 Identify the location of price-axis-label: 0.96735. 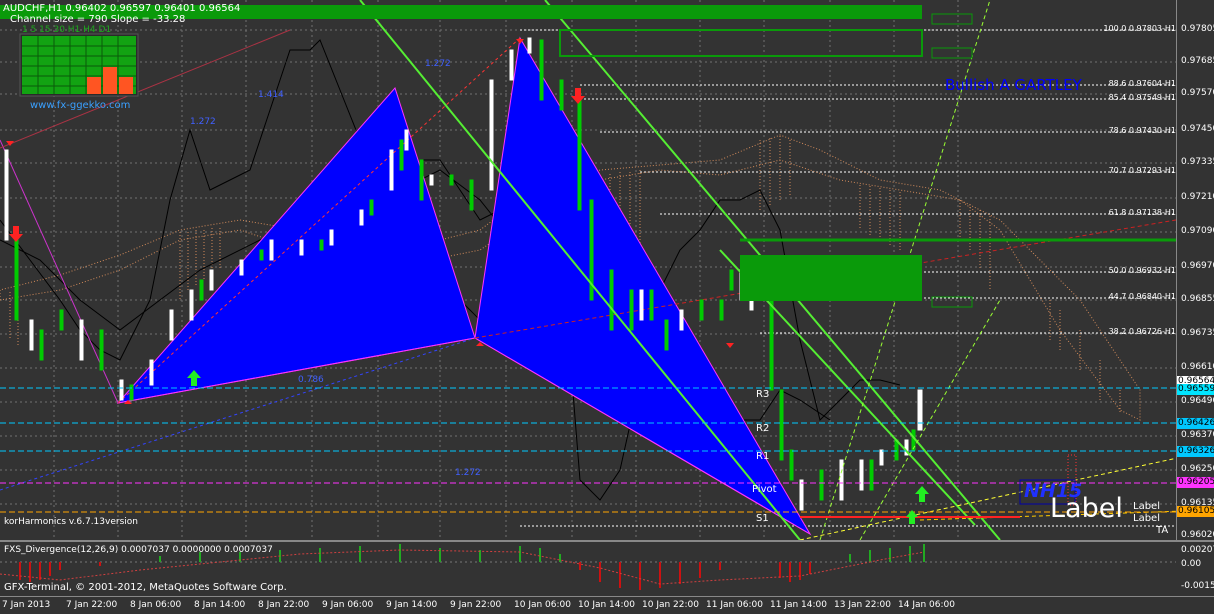
(1197, 333).